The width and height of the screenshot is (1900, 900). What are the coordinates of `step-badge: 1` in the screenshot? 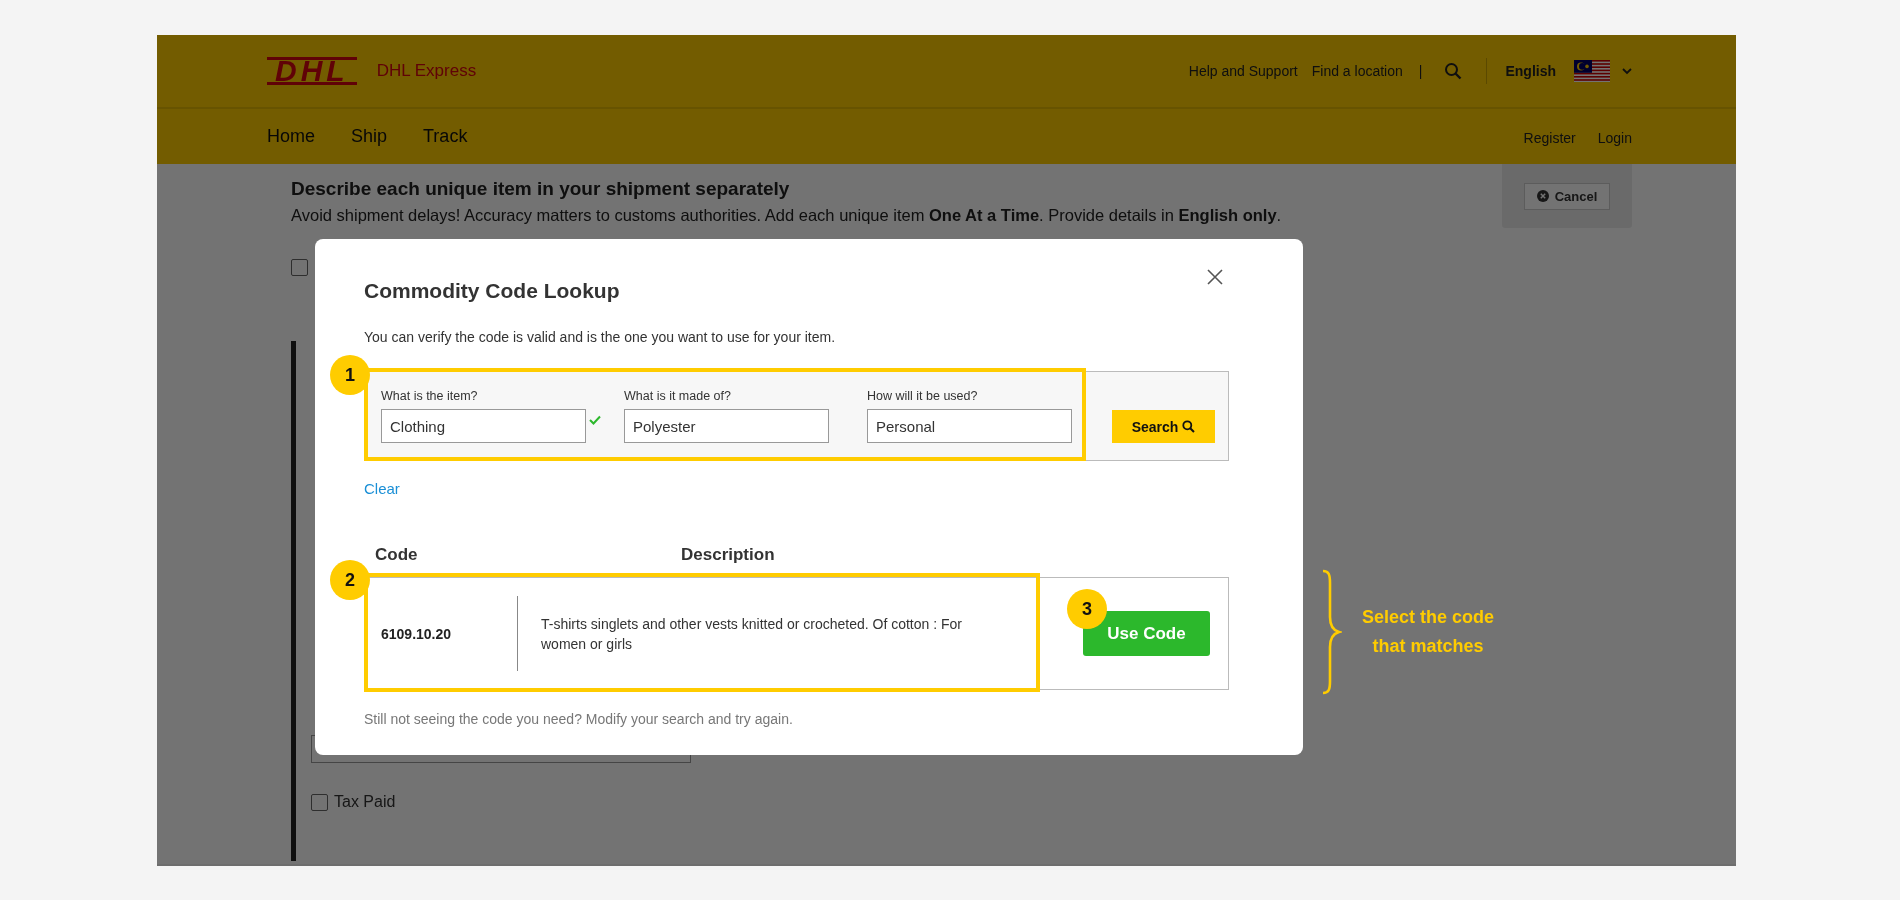 It's located at (350, 375).